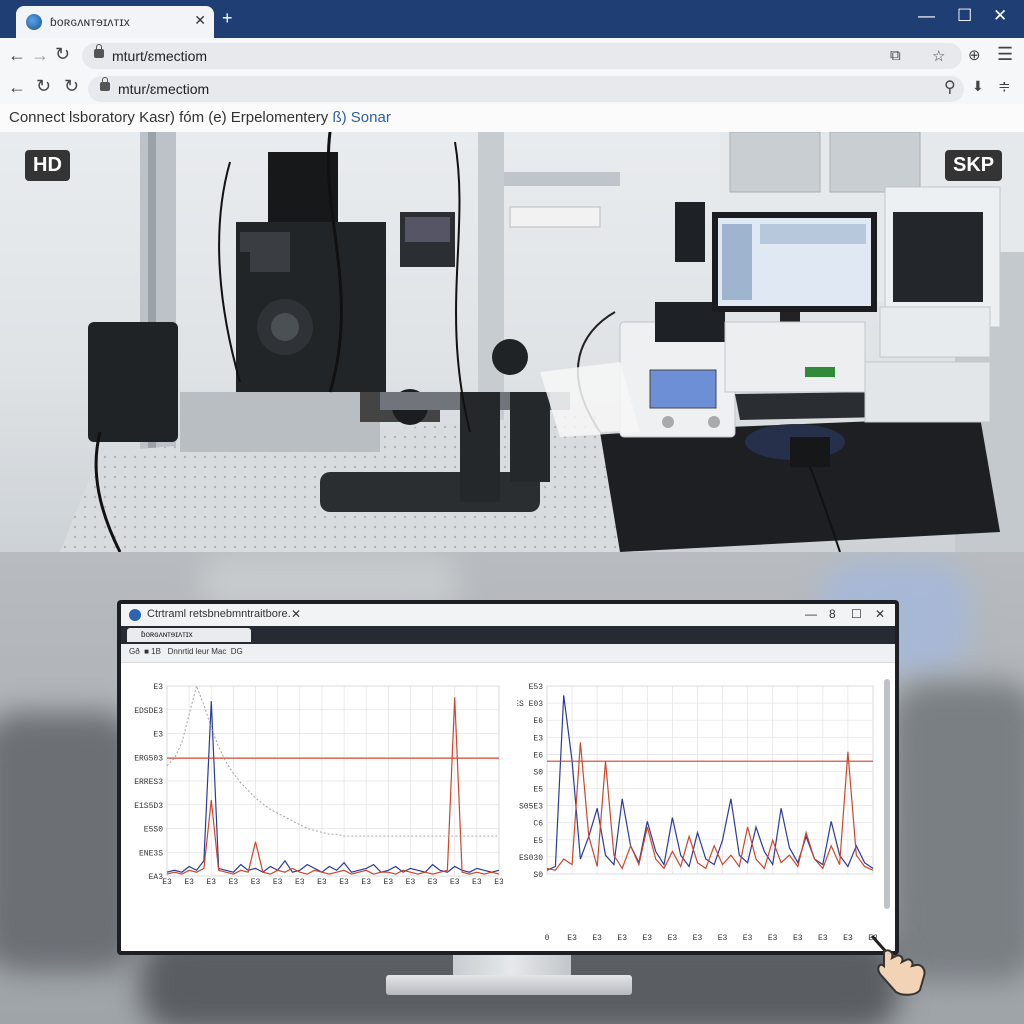 This screenshot has height=1024, width=1024. Describe the element at coordinates (526, 89) in the screenshot. I see `address-bar-secondary: mtur/ɛmectiom` at that location.